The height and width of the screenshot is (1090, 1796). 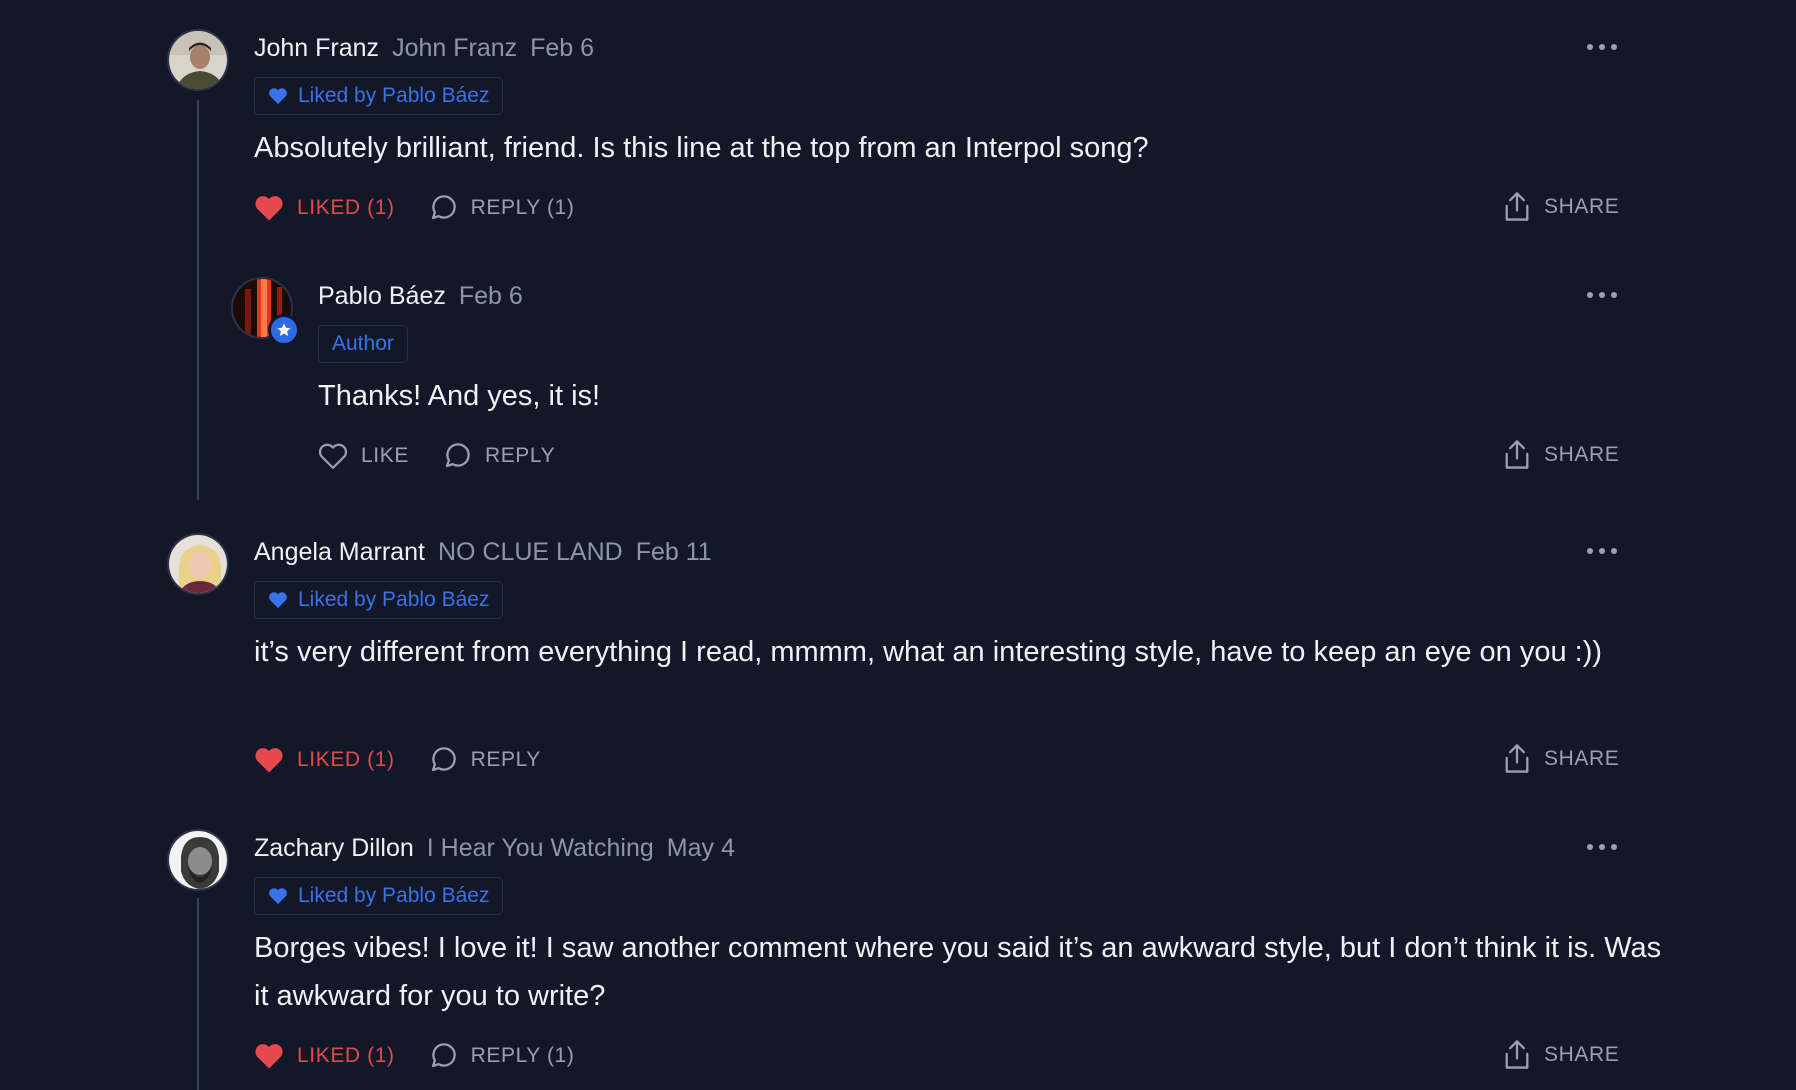 I want to click on commenter-name: Angela Marrant, so click(x=339, y=552).